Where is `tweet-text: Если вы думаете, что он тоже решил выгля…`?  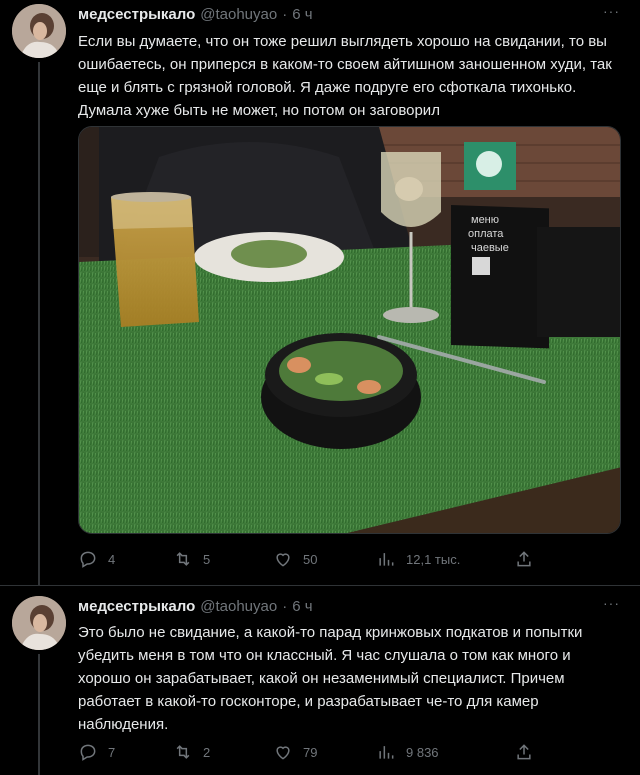 tweet-text: Если вы думаете, что он тоже решил выгля… is located at coordinates (345, 76).